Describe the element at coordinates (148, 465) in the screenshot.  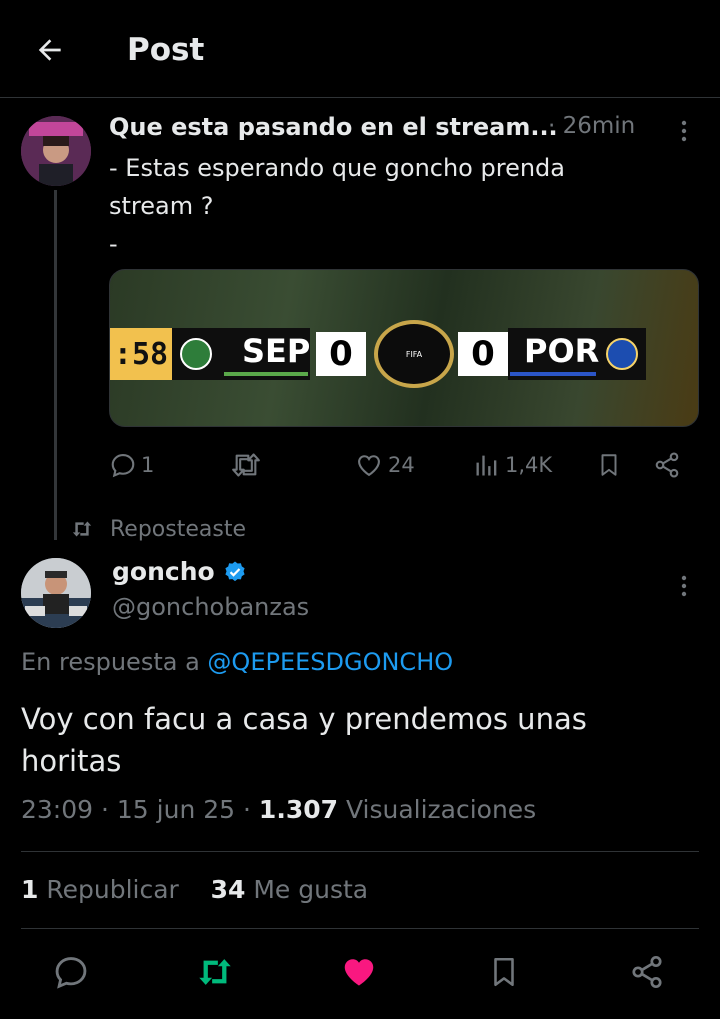
I see `reply-count: 1` at that location.